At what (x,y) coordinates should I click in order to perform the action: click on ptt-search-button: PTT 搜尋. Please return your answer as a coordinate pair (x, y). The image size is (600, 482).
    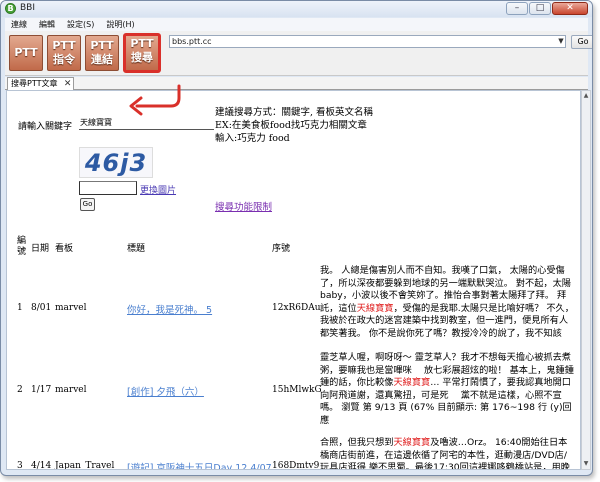
    Looking at the image, I should click on (142, 53).